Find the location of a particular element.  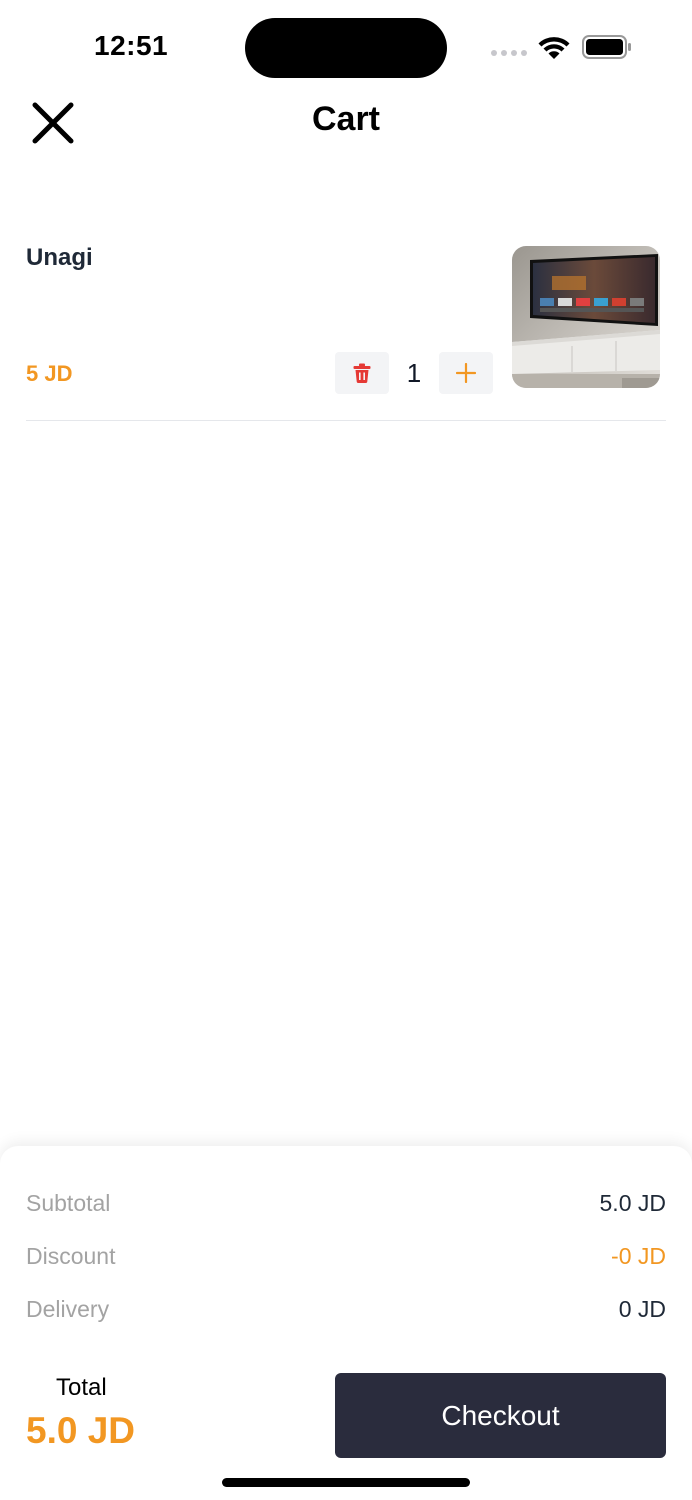

increment-quantity-button is located at coordinates (466, 373).